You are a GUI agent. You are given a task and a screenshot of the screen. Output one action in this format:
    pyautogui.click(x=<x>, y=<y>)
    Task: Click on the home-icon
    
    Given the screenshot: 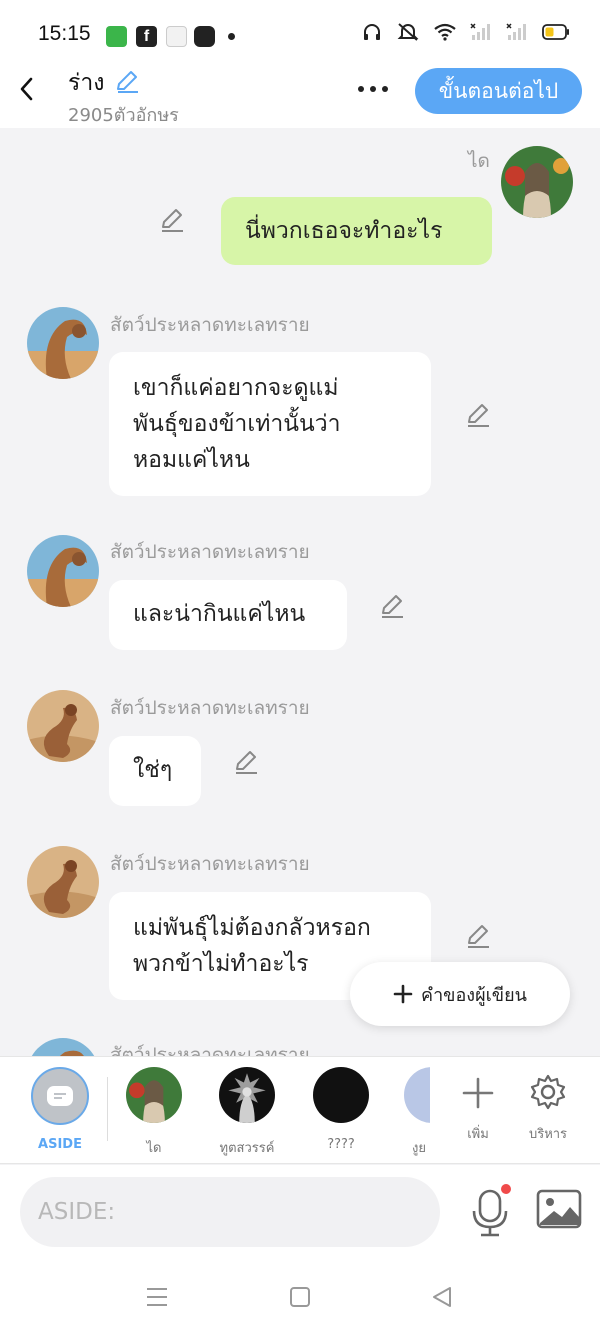 What is the action you would take?
    pyautogui.click(x=300, y=1297)
    